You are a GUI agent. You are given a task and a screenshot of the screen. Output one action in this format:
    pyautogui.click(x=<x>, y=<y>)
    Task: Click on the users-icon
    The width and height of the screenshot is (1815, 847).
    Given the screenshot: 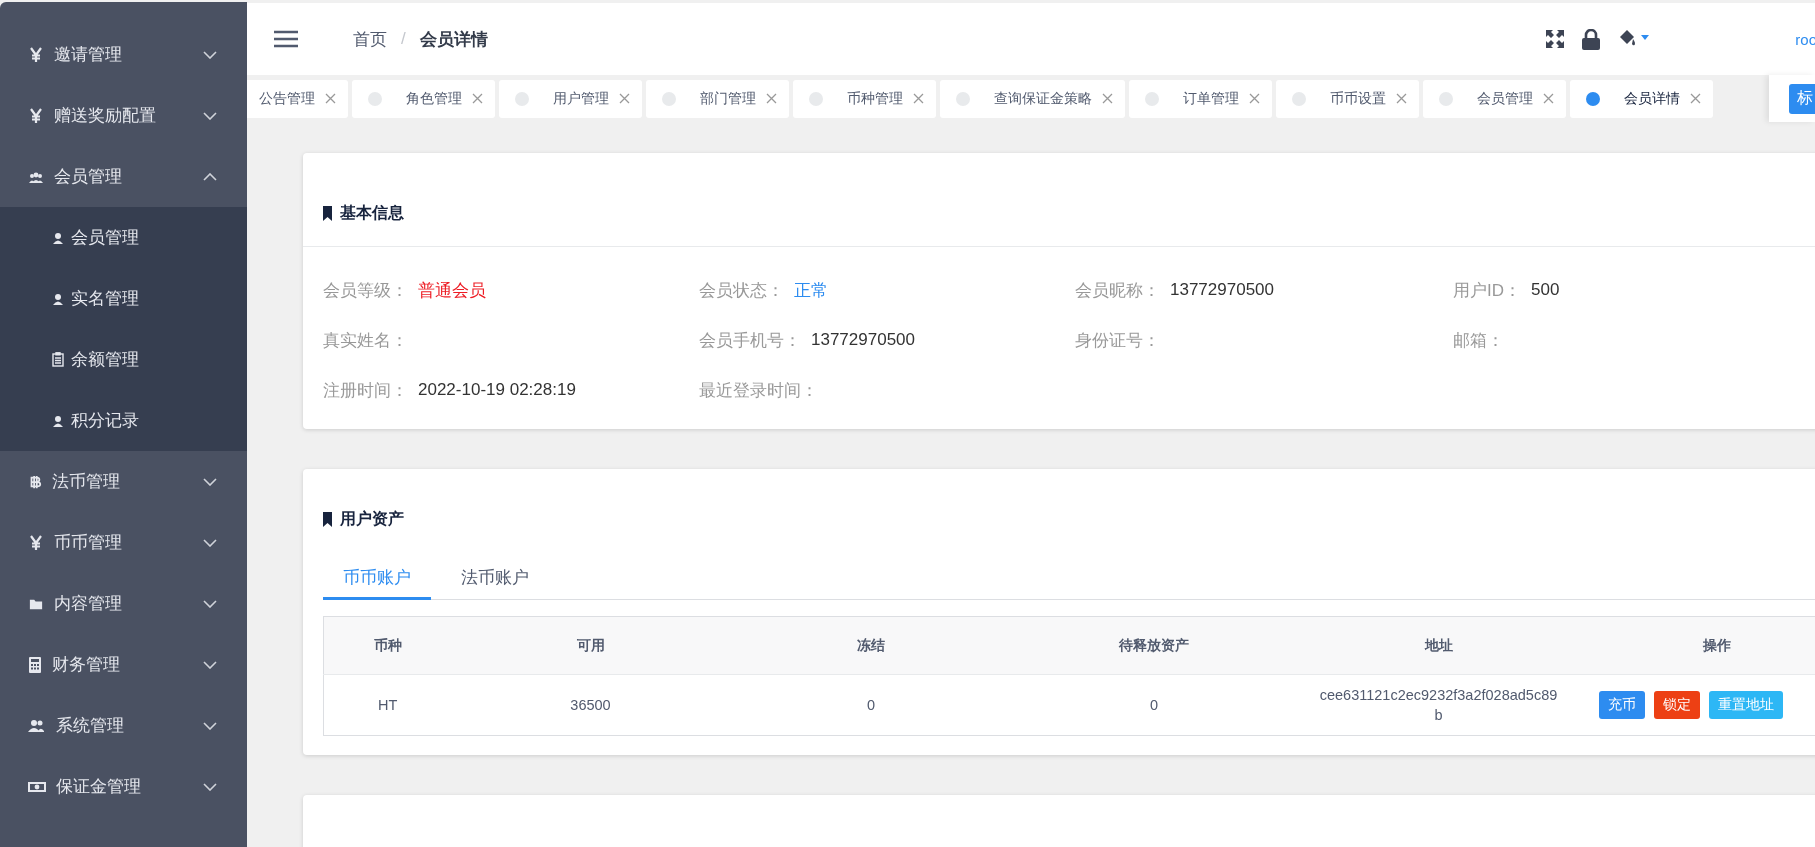 What is the action you would take?
    pyautogui.click(x=37, y=725)
    